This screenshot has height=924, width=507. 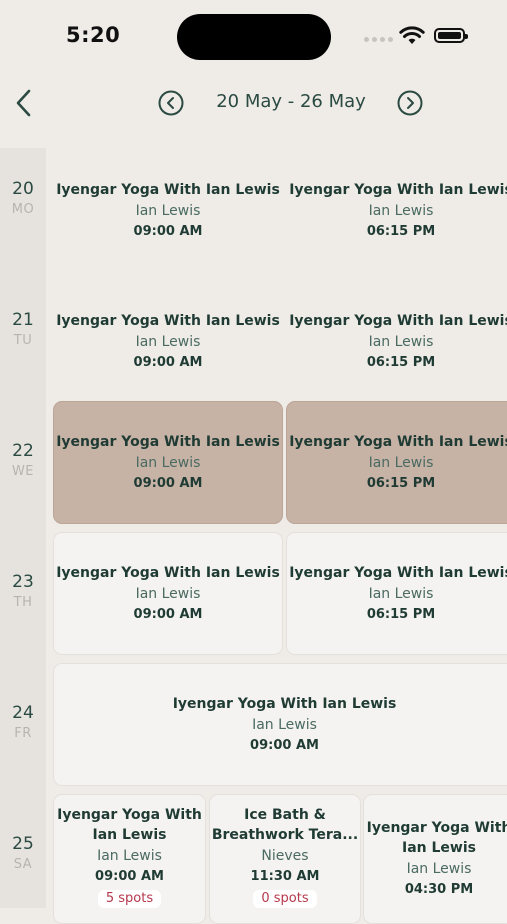 I want to click on day-abbr: SA, so click(x=23, y=864).